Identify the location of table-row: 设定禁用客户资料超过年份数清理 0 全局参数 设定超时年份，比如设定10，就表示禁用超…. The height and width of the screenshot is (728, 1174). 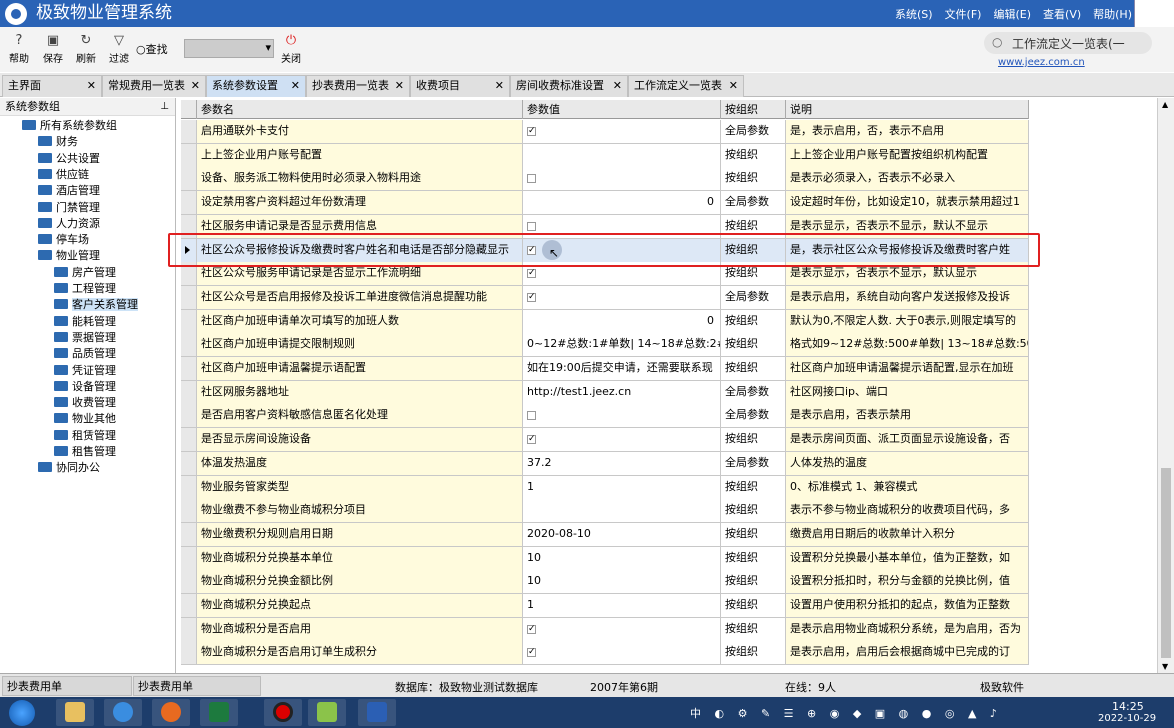
(605, 203).